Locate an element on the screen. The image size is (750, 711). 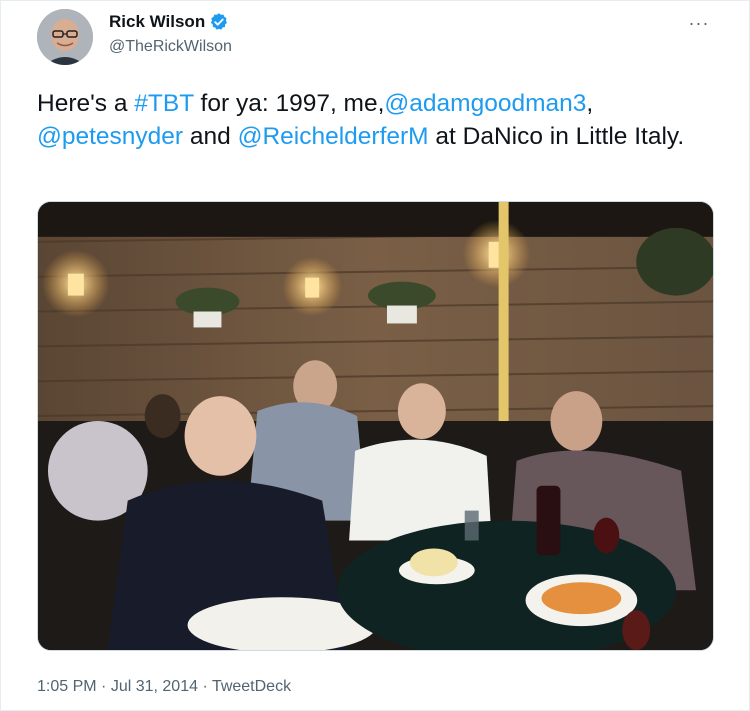
tweet-time: 1:05 PM is located at coordinates (67, 686).